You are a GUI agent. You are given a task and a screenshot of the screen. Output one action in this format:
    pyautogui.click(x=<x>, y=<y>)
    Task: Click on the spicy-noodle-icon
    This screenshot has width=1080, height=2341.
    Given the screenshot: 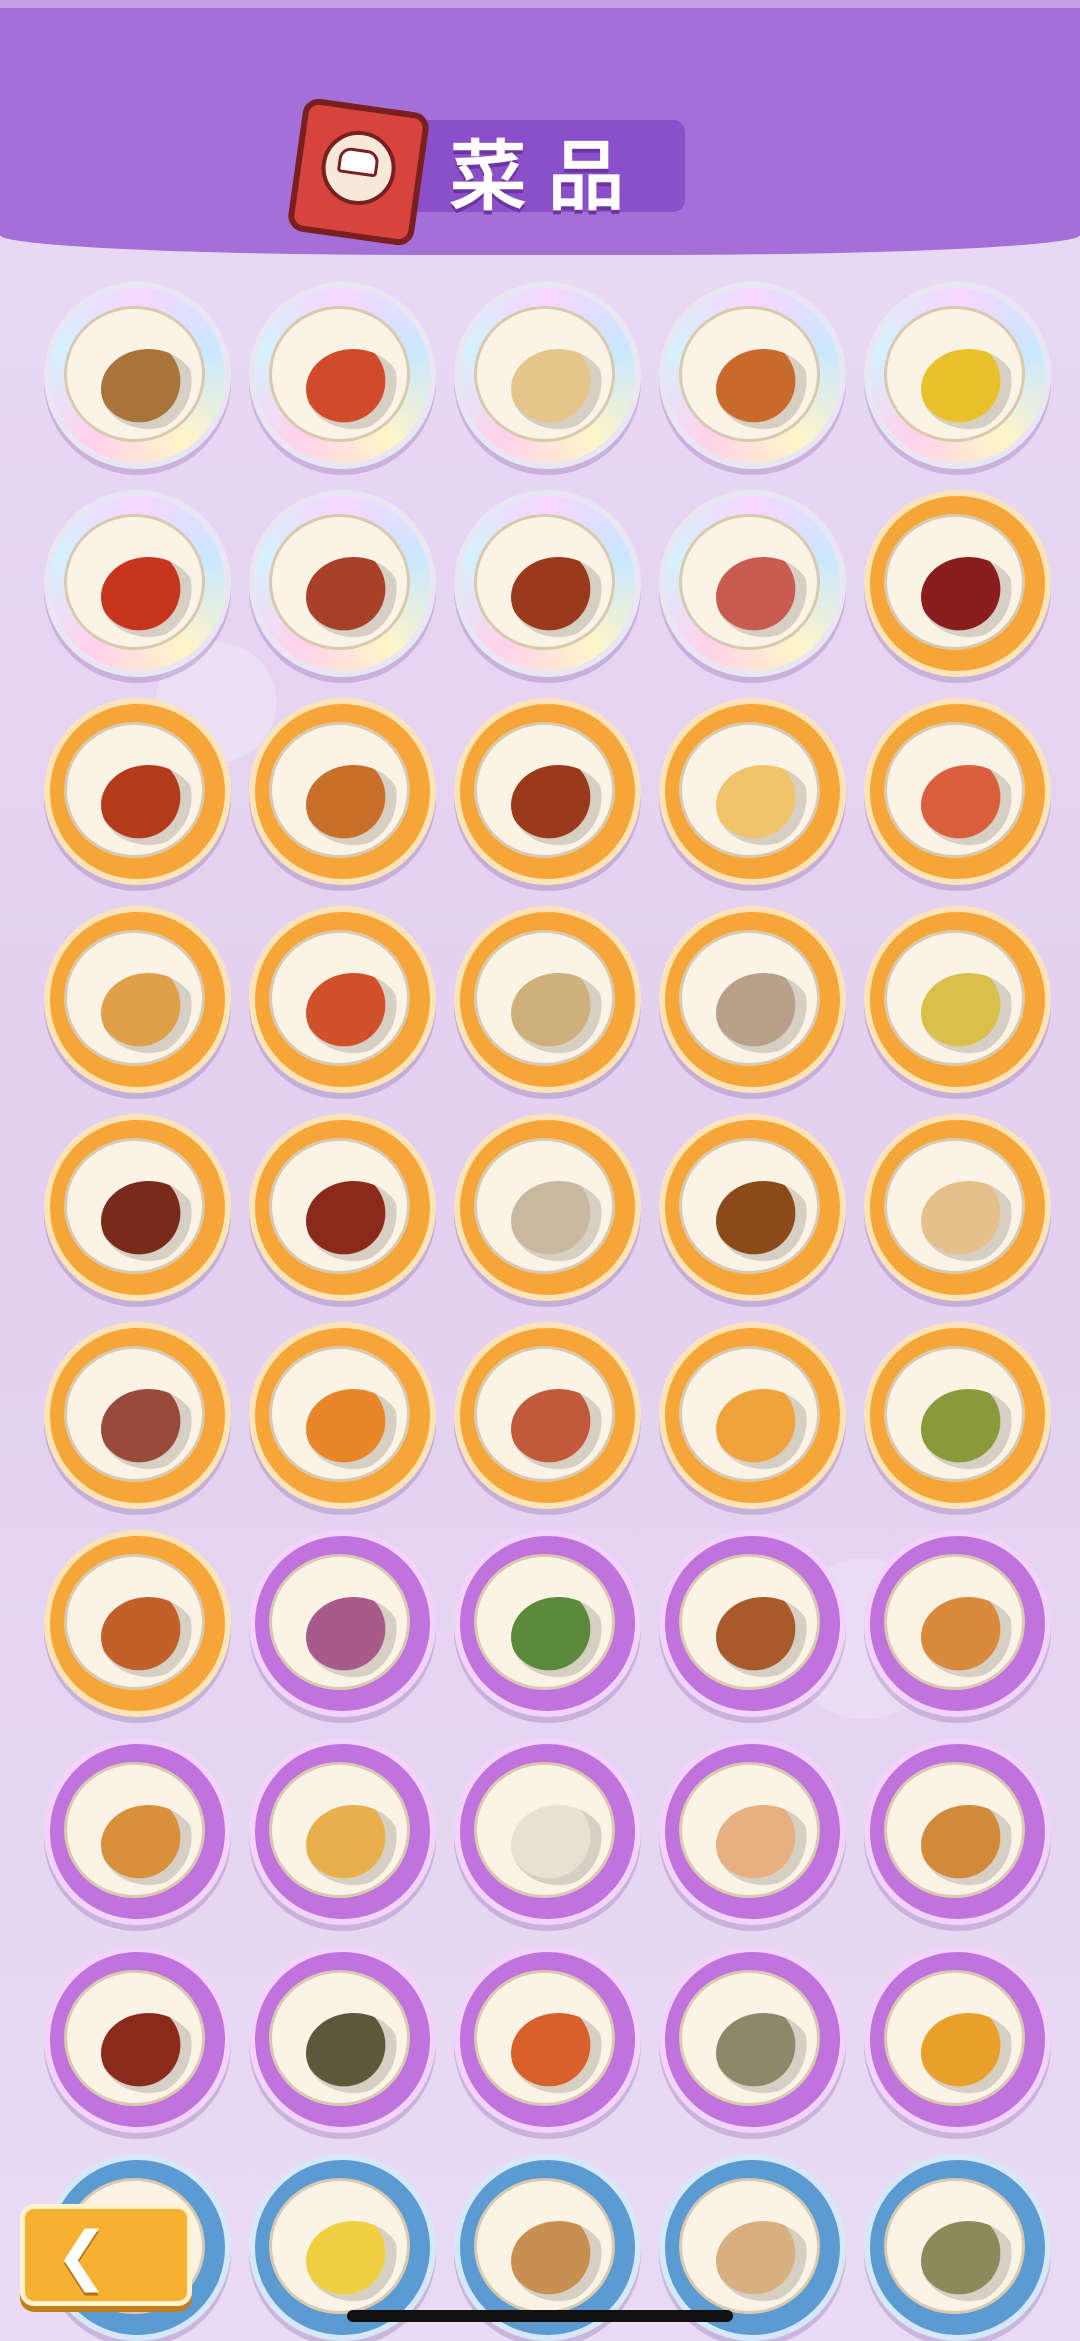 What is the action you would take?
    pyautogui.click(x=558, y=2053)
    